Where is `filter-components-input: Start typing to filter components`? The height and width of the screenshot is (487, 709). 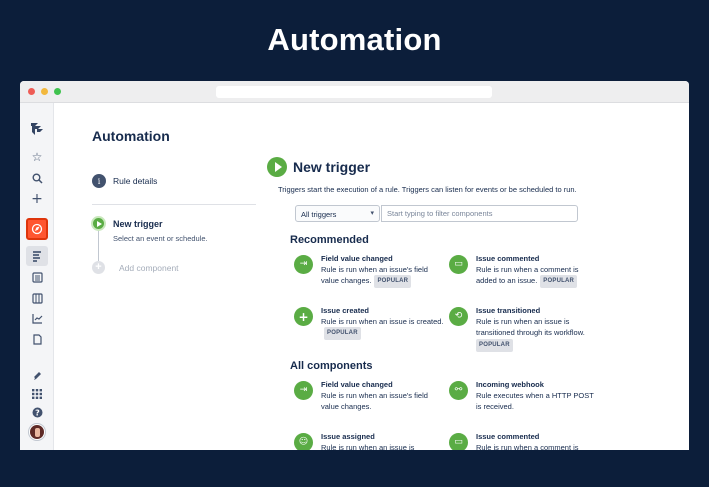
filter-components-input: Start typing to filter components is located at coordinates (479, 213).